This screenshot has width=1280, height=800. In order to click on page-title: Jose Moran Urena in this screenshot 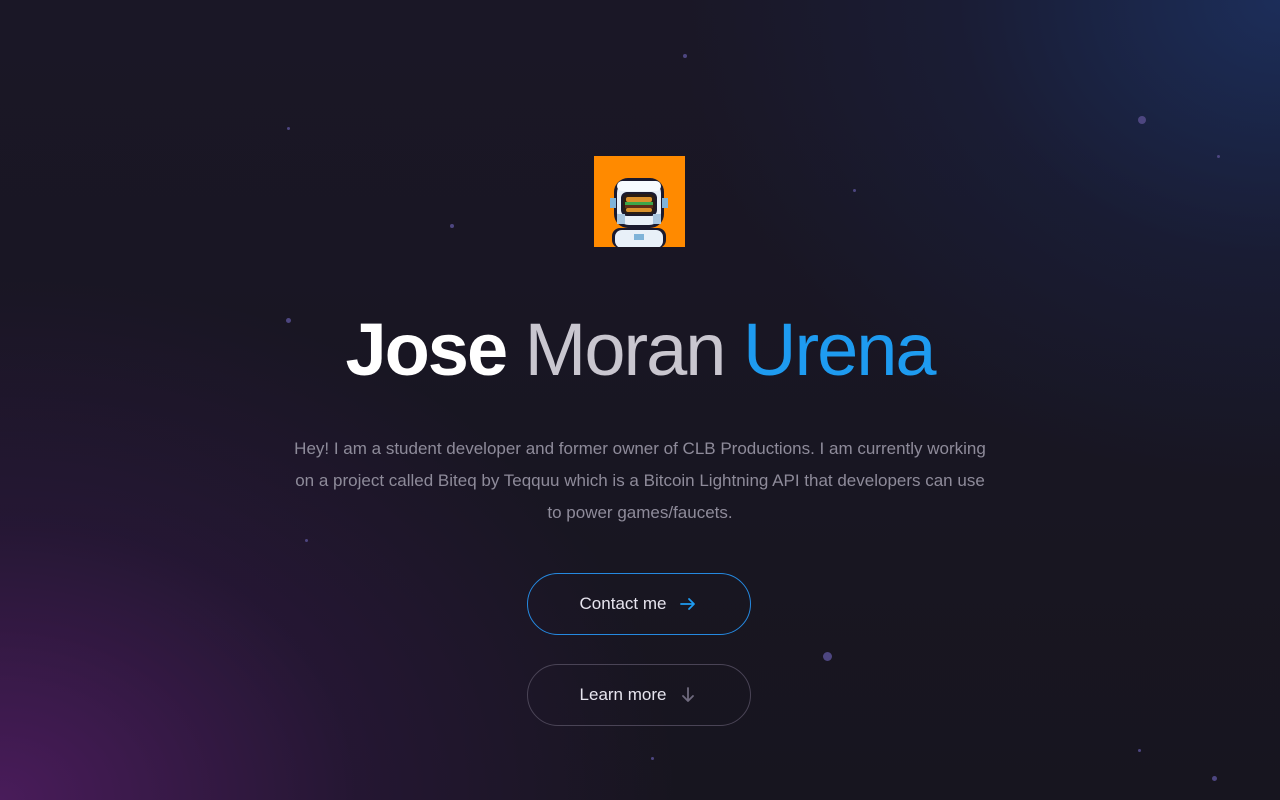, I will do `click(640, 350)`.